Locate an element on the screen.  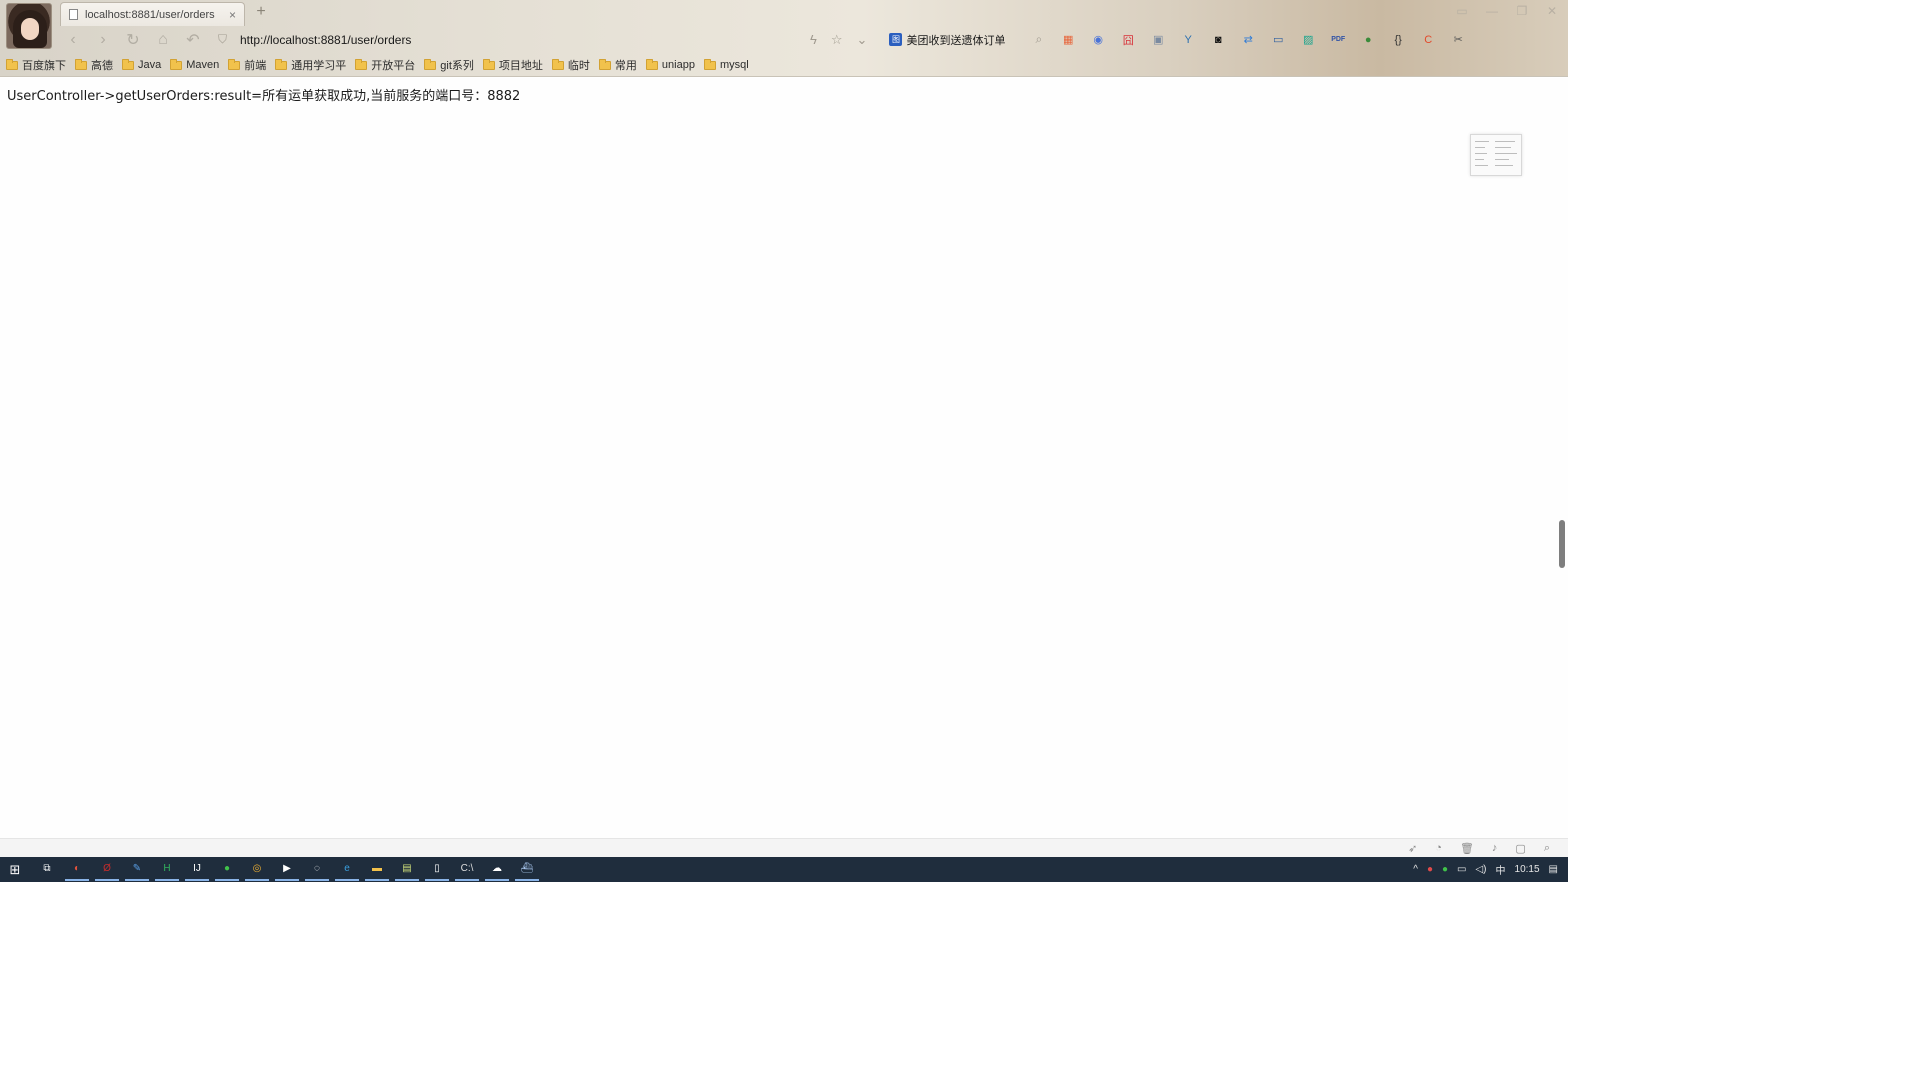
bookmark-item: 临时 is located at coordinates (570, 65).